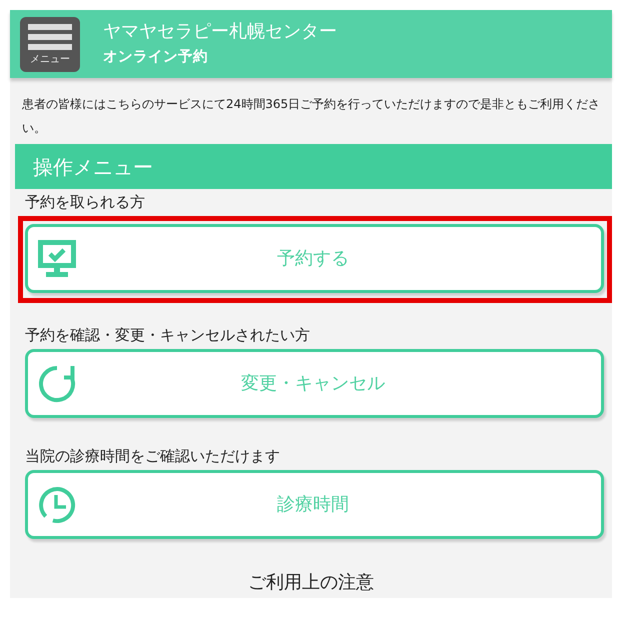  Describe the element at coordinates (153, 456) in the screenshot. I see `action-caption: 当院の診療時間をご確認いただけます` at that location.